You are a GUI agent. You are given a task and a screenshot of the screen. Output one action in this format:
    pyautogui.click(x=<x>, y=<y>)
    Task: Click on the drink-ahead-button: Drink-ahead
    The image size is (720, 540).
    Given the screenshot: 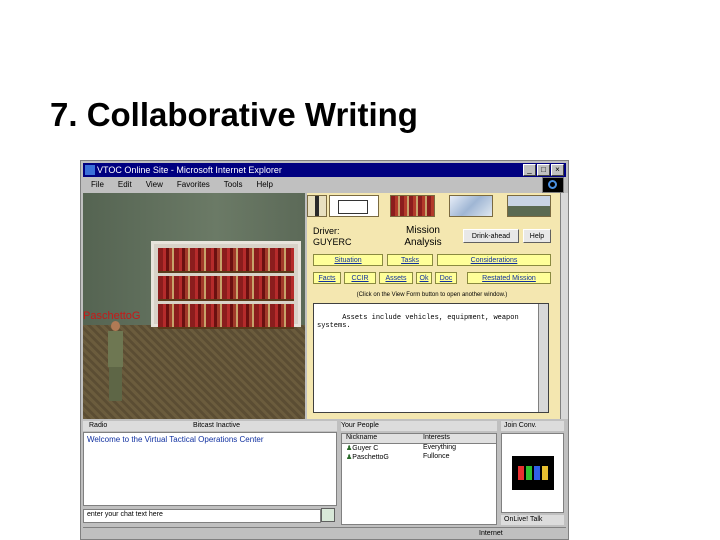 What is the action you would take?
    pyautogui.click(x=491, y=236)
    